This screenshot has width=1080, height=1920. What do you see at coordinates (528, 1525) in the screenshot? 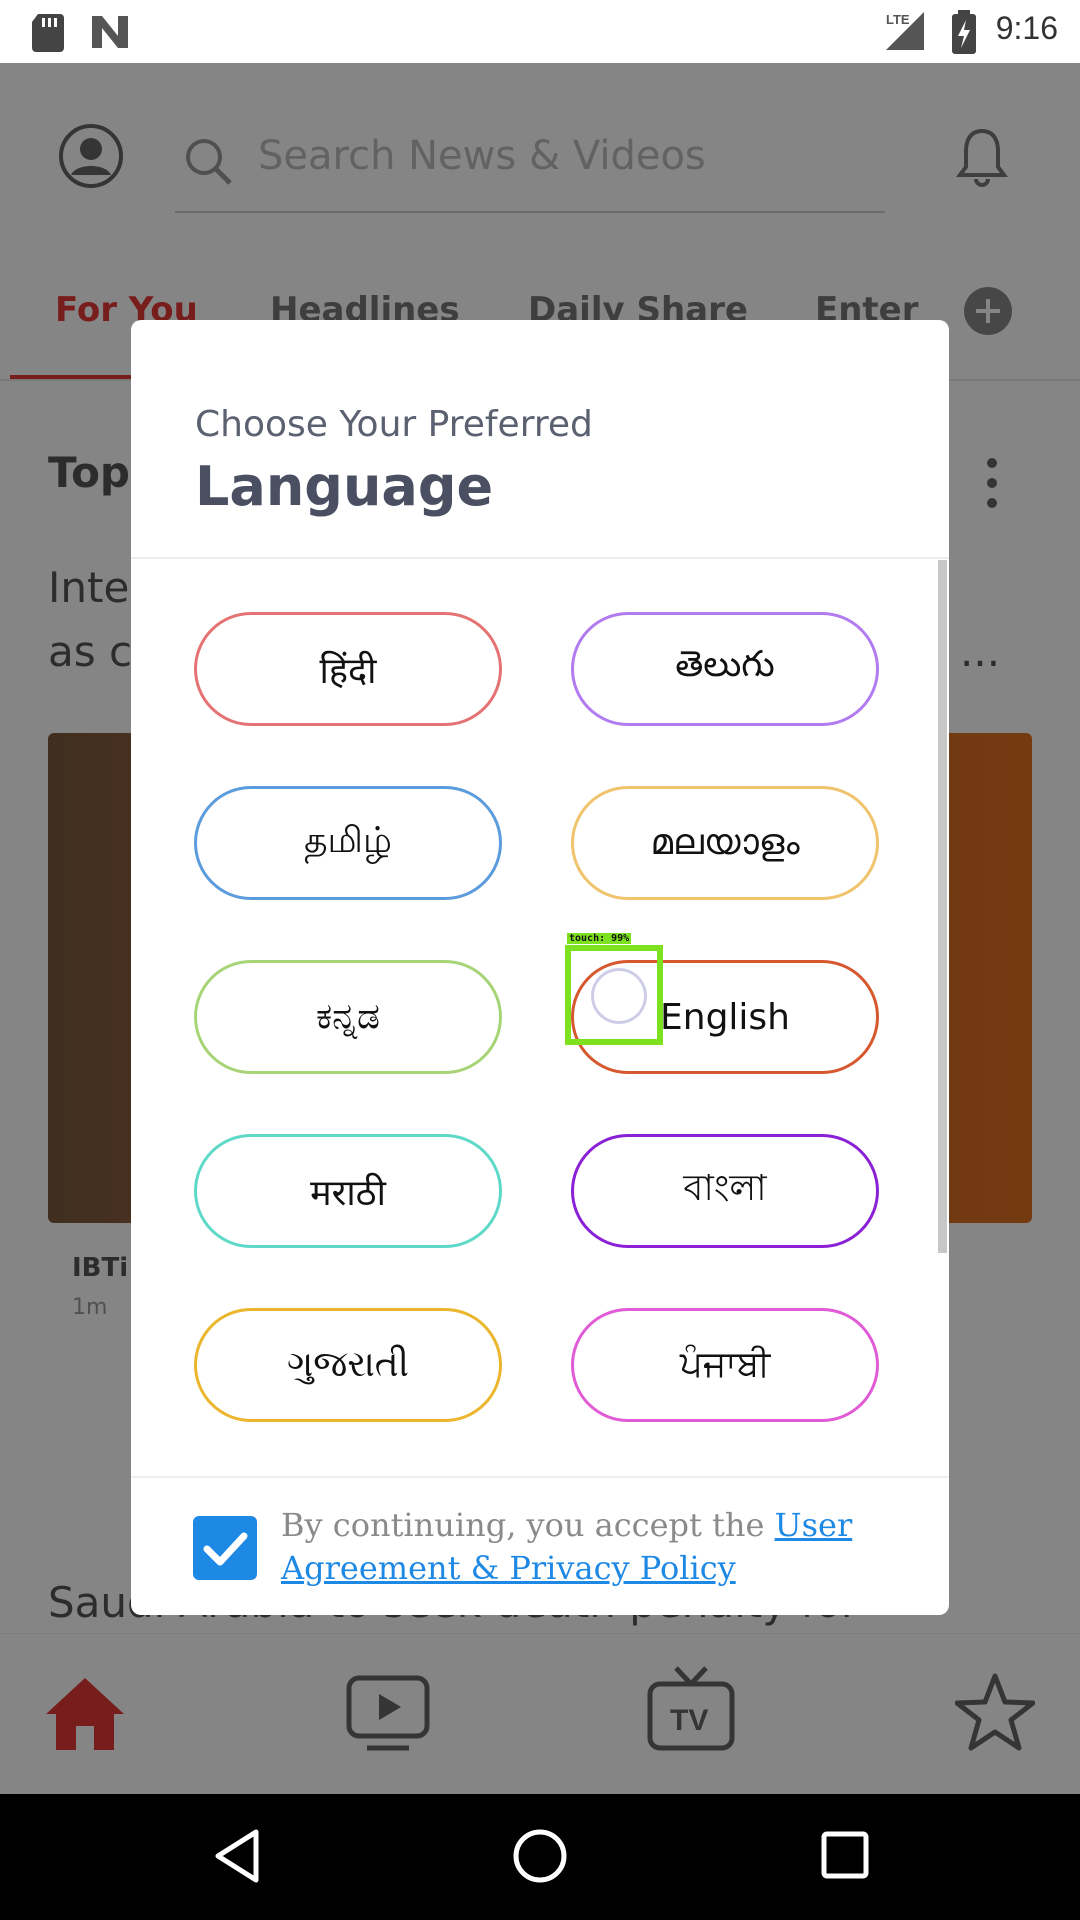
I see `terms-prefix: By continuing, you accept the` at bounding box center [528, 1525].